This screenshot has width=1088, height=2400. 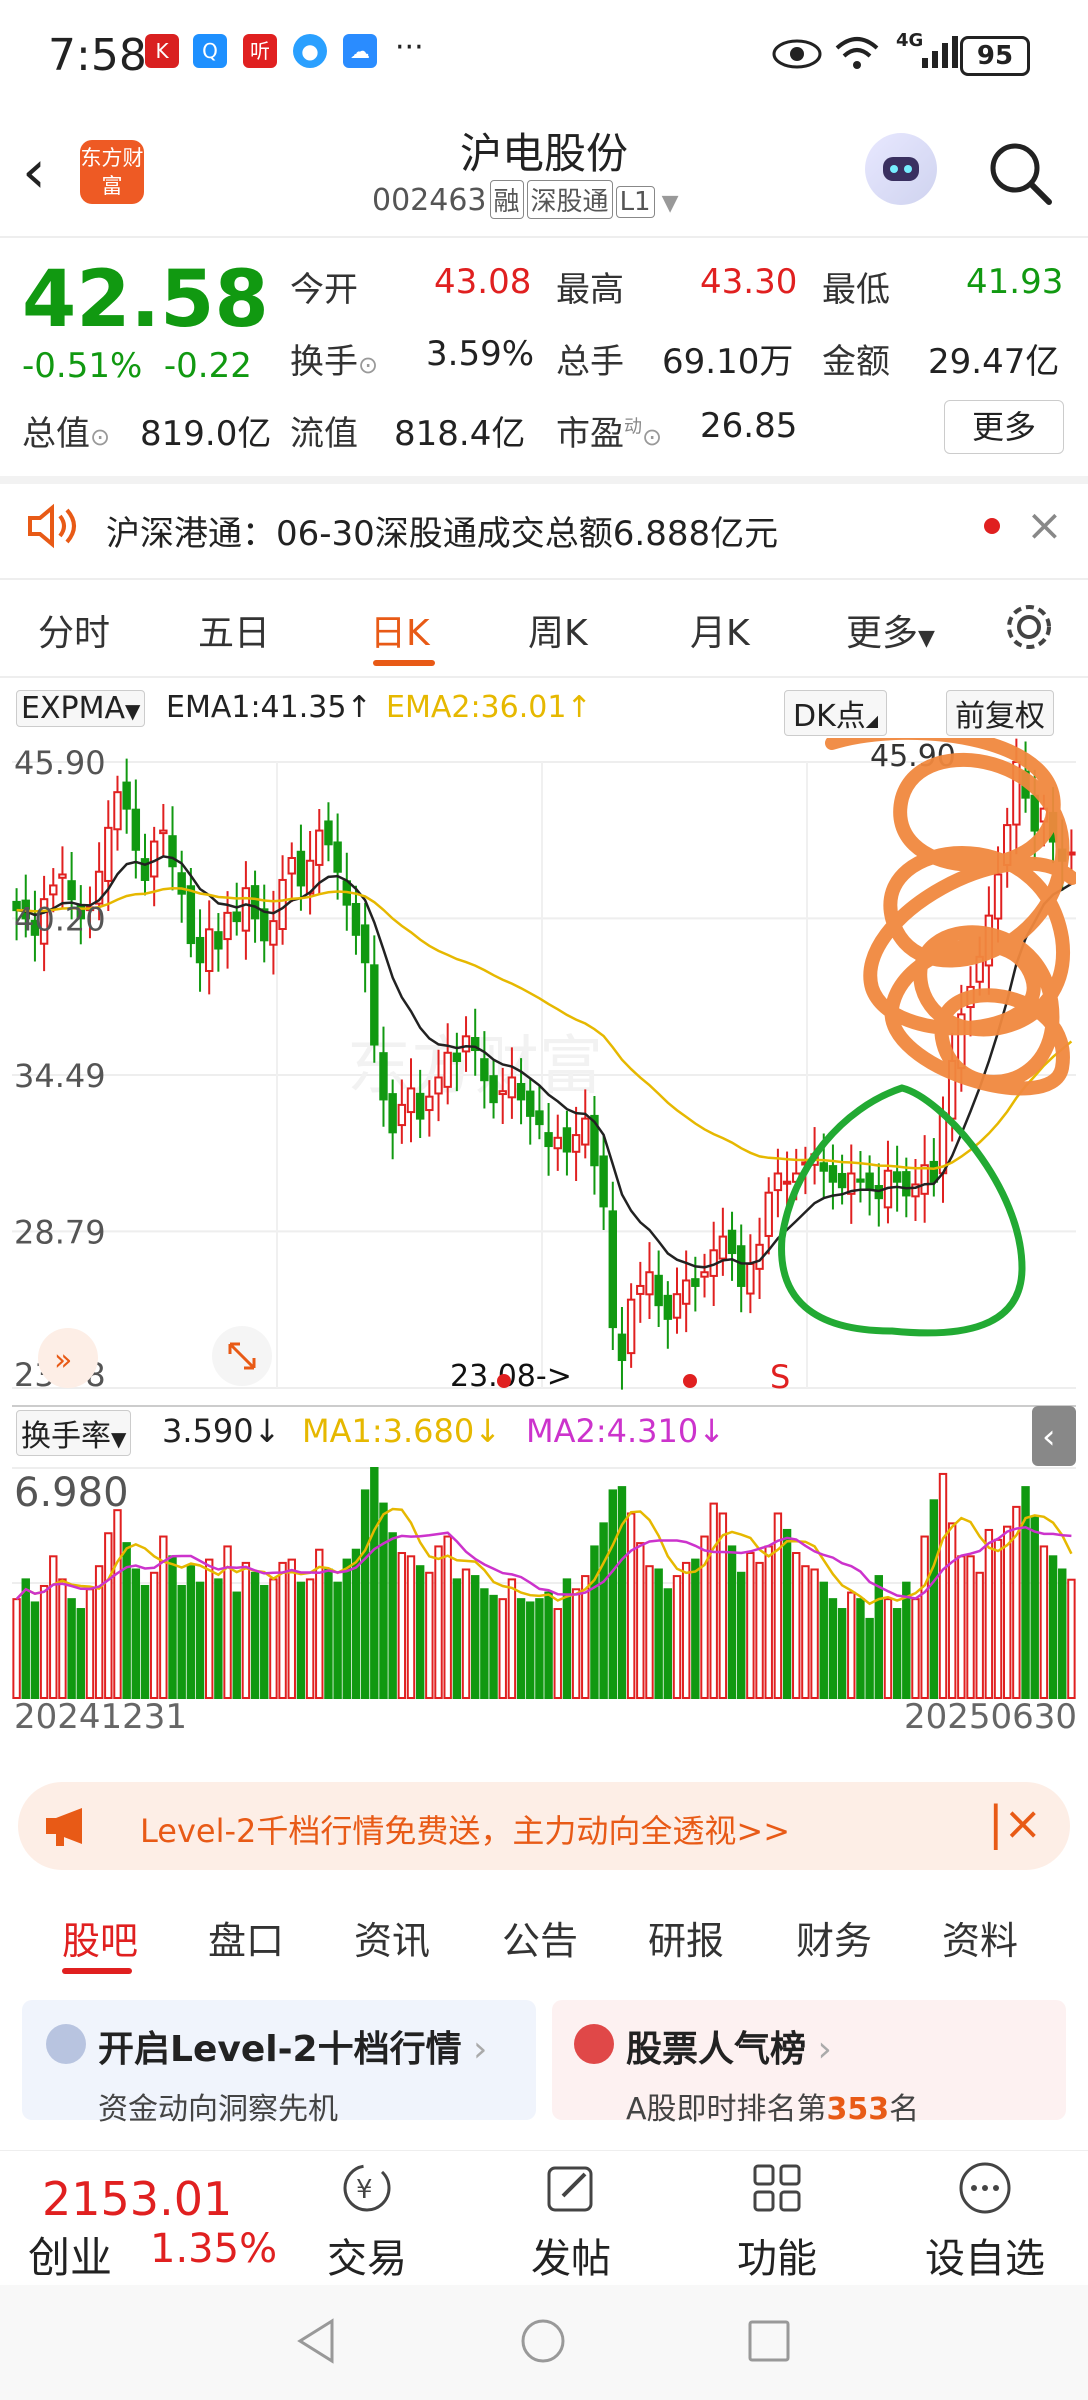 I want to click on tab-profile: 资料, so click(x=980, y=1937).